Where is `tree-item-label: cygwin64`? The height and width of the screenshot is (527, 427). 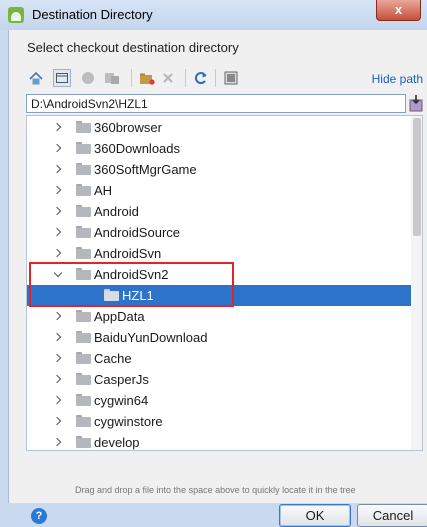 tree-item-label: cygwin64 is located at coordinates (121, 400).